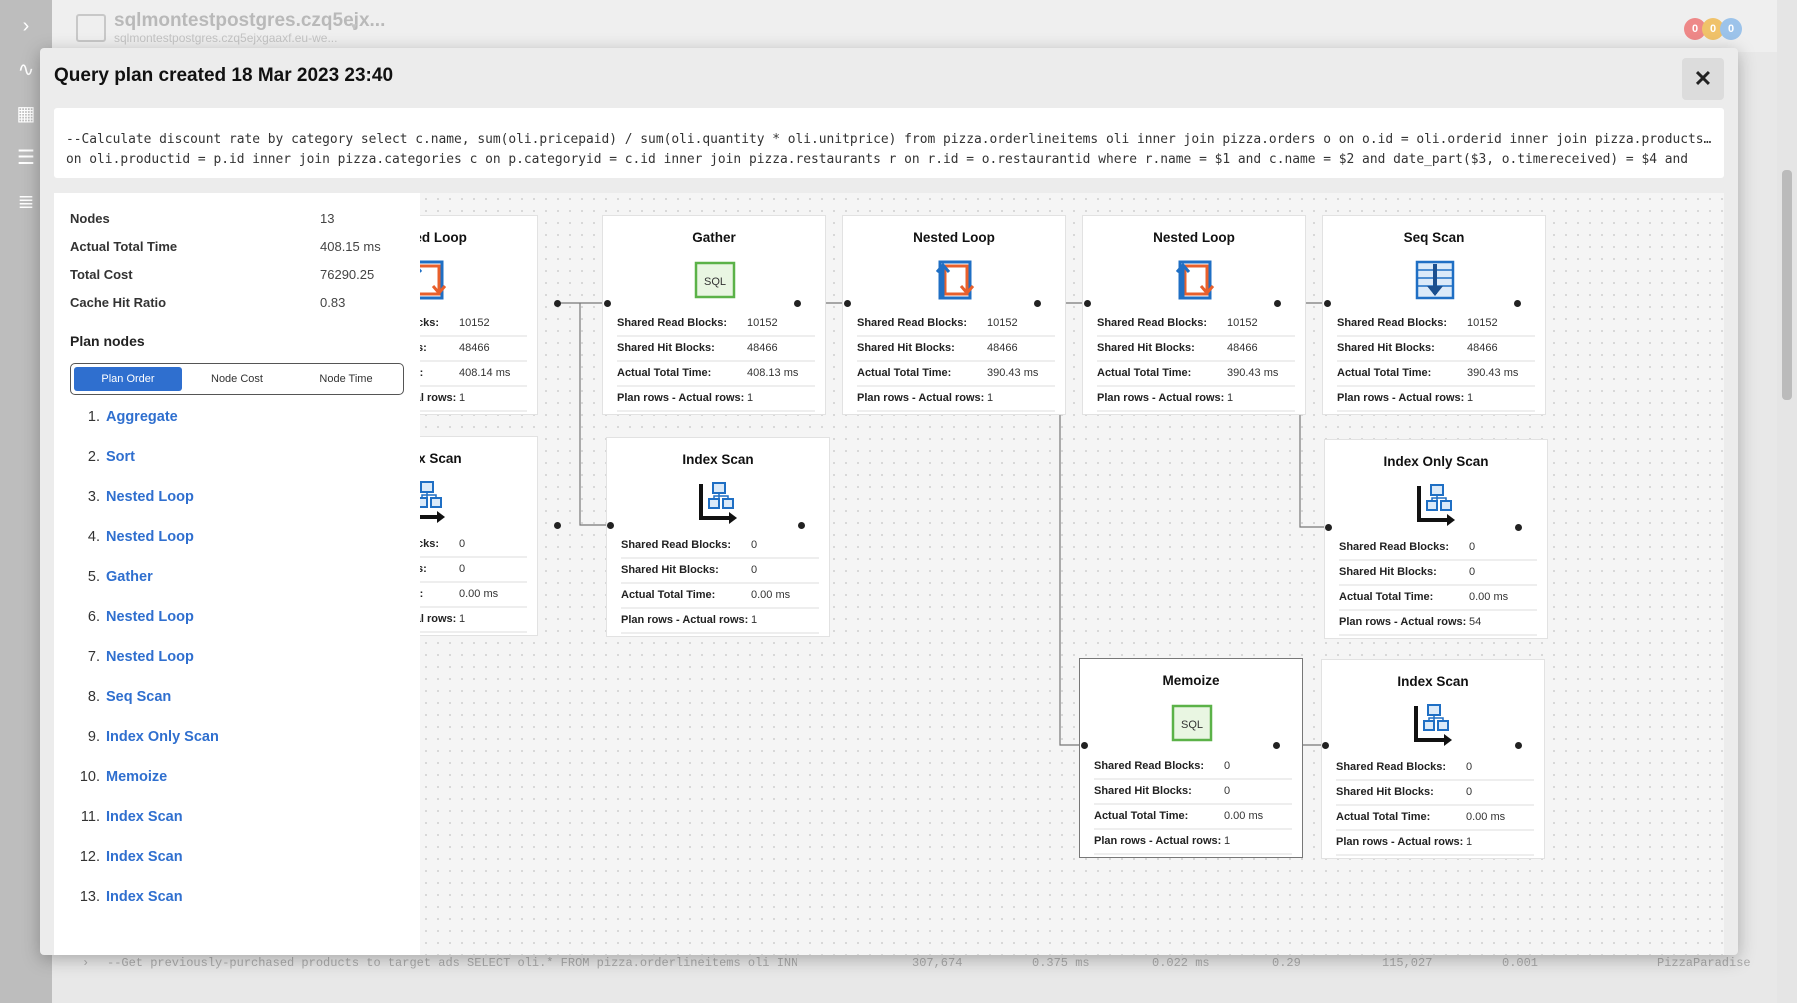 This screenshot has height=1003, width=1797. Describe the element at coordinates (224, 75) in the screenshot. I see `modal-title: Query plan created 18 Mar 2023 23:40` at that location.